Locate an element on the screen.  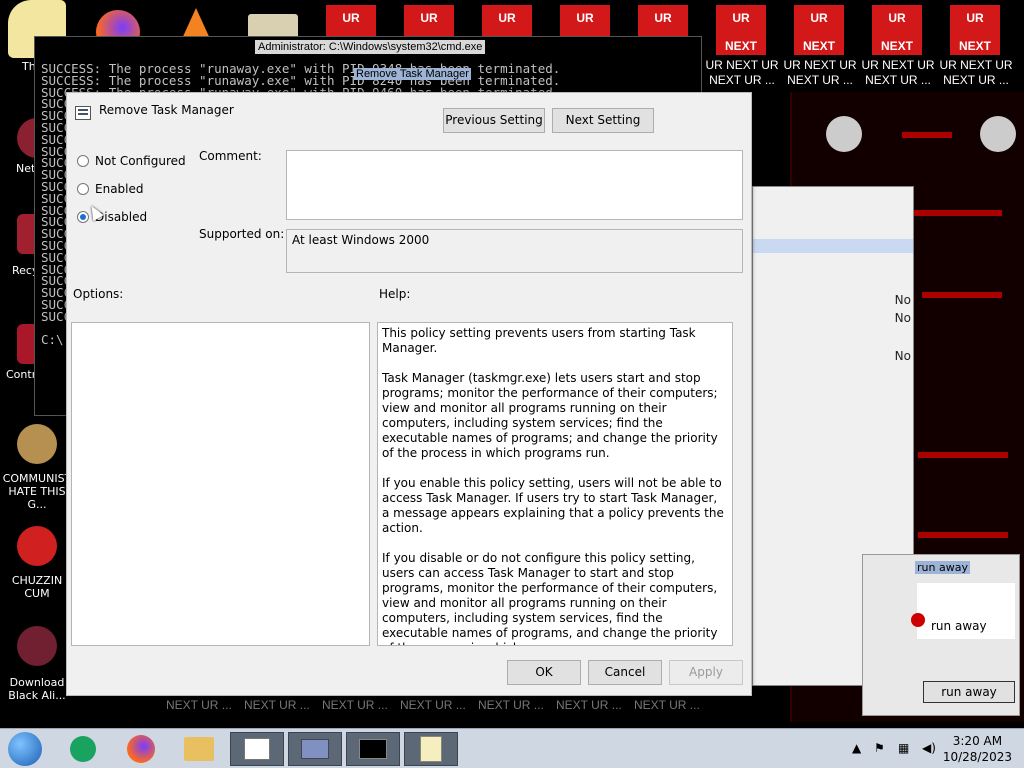
run-away-button: run away is located at coordinates (969, 692).